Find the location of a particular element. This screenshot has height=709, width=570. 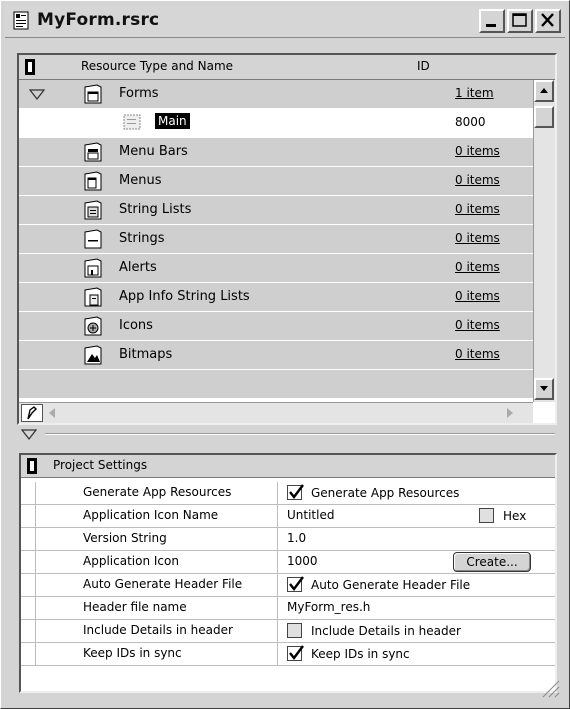

list-item-main: Main 8000 is located at coordinates (276, 123).